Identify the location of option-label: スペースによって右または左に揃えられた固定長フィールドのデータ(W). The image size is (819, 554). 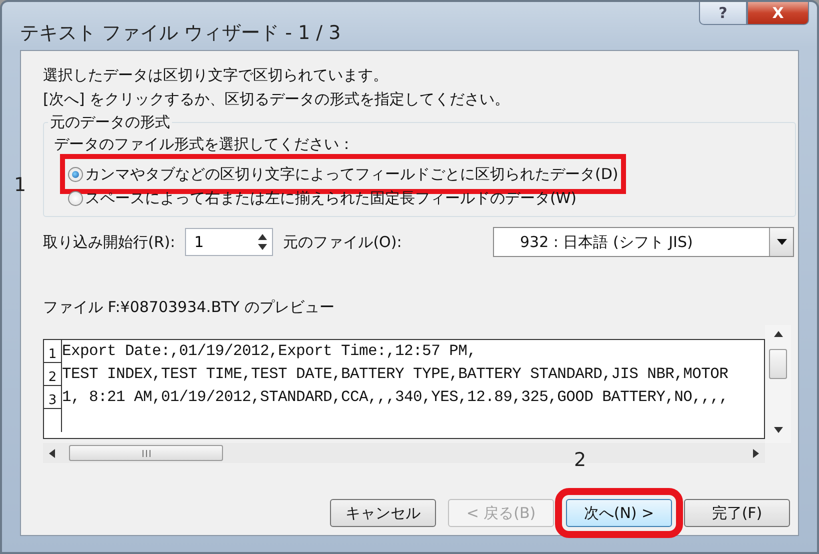
(331, 198).